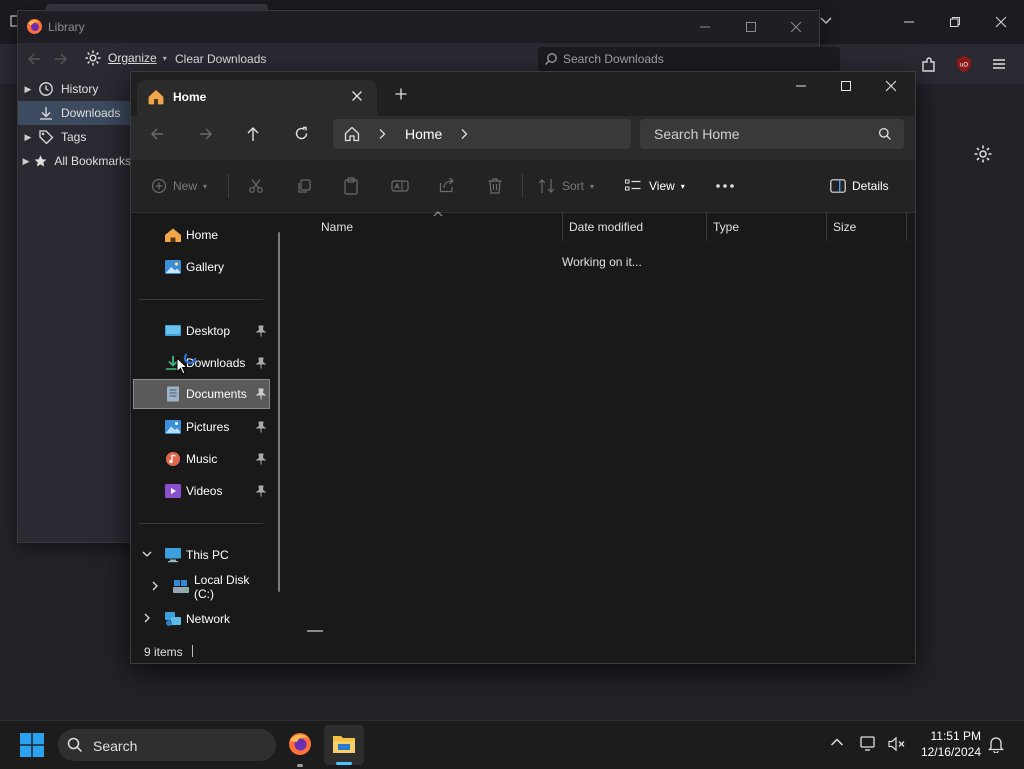  Describe the element at coordinates (726, 227) in the screenshot. I see `column-header-type: Type` at that location.